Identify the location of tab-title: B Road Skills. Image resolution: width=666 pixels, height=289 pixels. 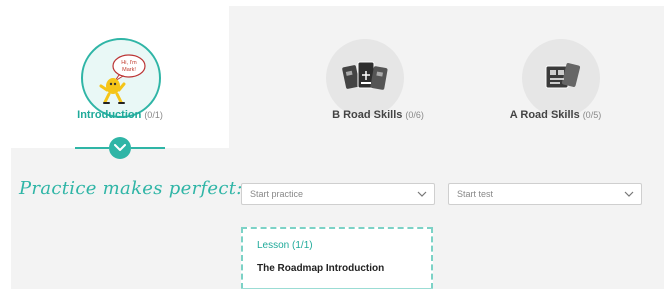
(367, 115).